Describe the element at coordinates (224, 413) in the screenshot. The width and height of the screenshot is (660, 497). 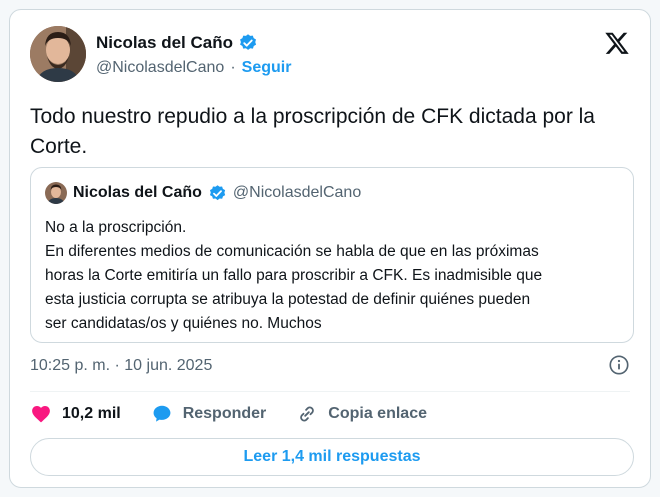
I see `reply-label: Responder` at that location.